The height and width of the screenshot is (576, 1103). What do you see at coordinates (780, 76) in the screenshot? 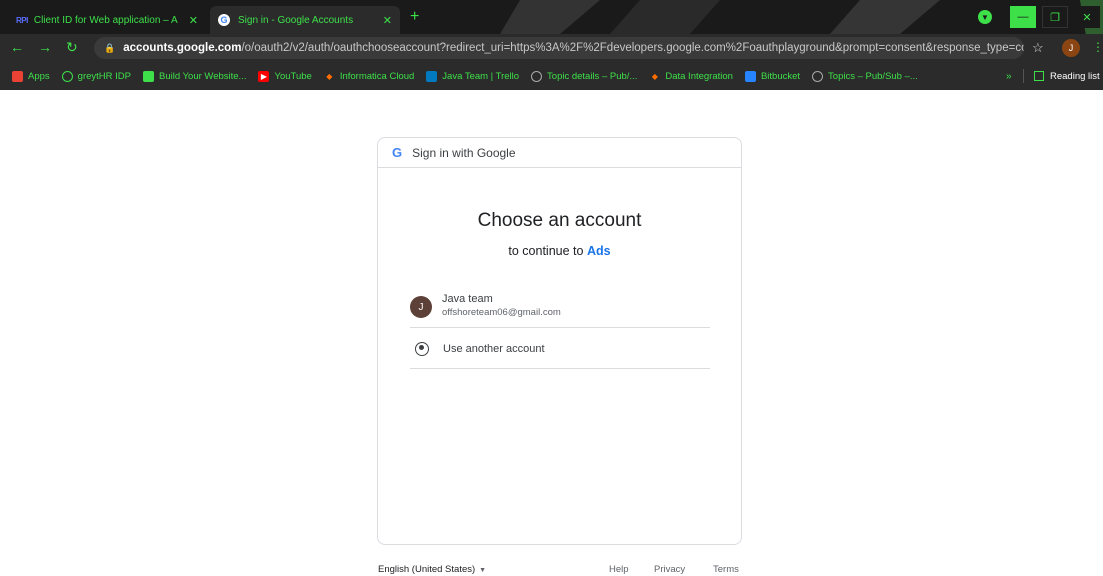
I see `bookmark-label: Bitbucket` at bounding box center [780, 76].